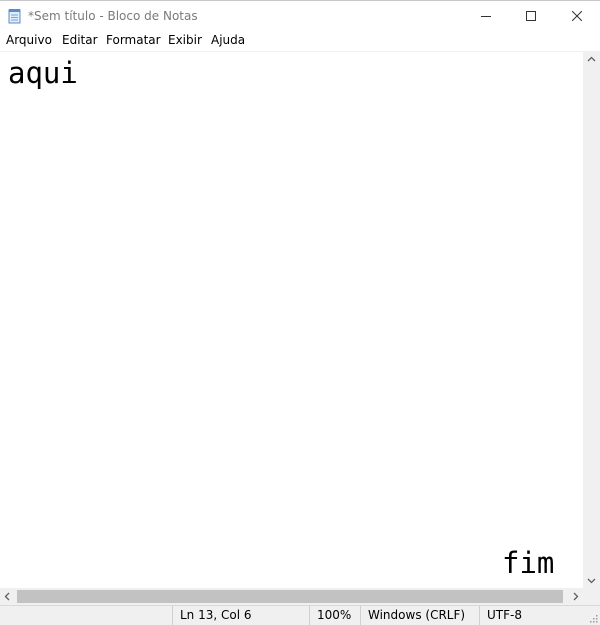  I want to click on maximize-button, so click(531, 16).